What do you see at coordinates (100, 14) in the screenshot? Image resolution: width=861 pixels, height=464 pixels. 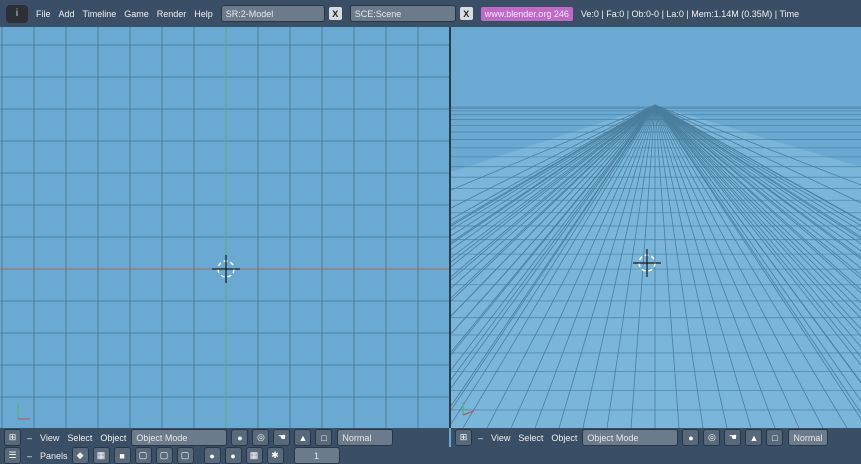 I see `menu-timeline: Timeline` at bounding box center [100, 14].